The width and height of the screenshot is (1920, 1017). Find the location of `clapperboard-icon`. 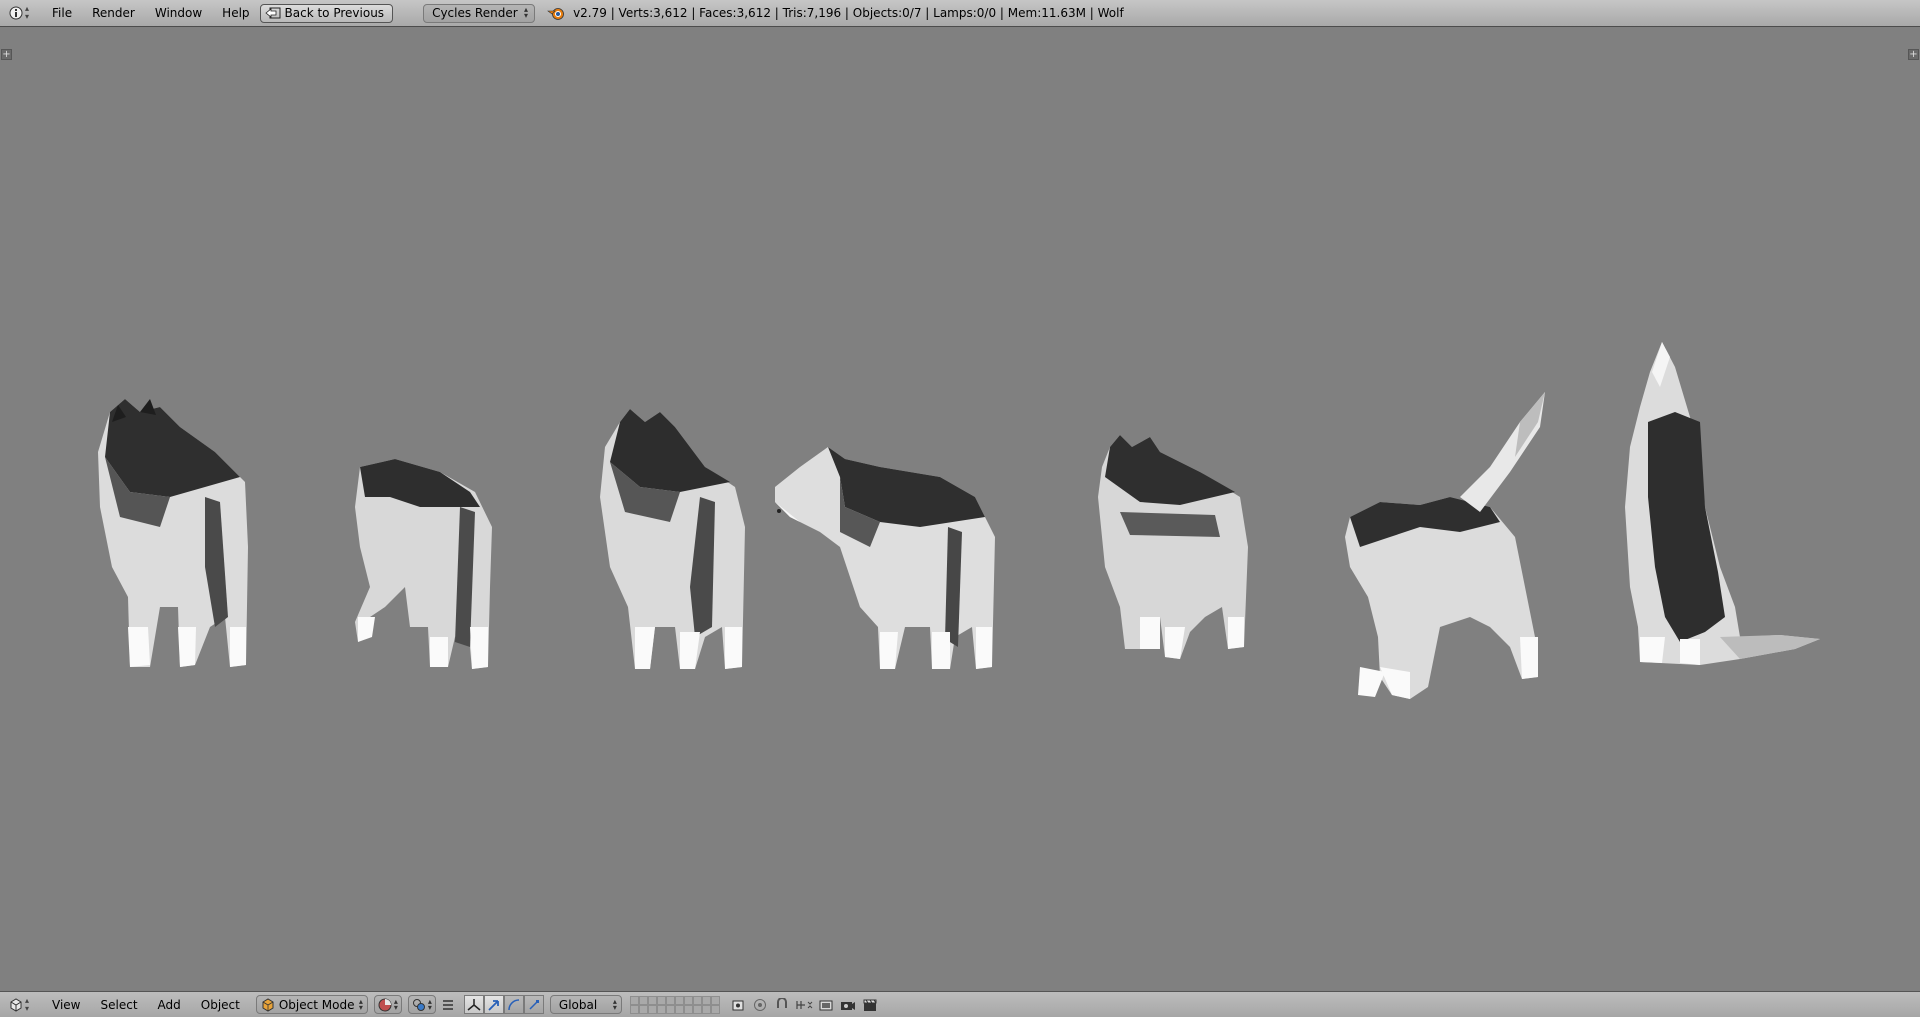

clapperboard-icon is located at coordinates (870, 1005).